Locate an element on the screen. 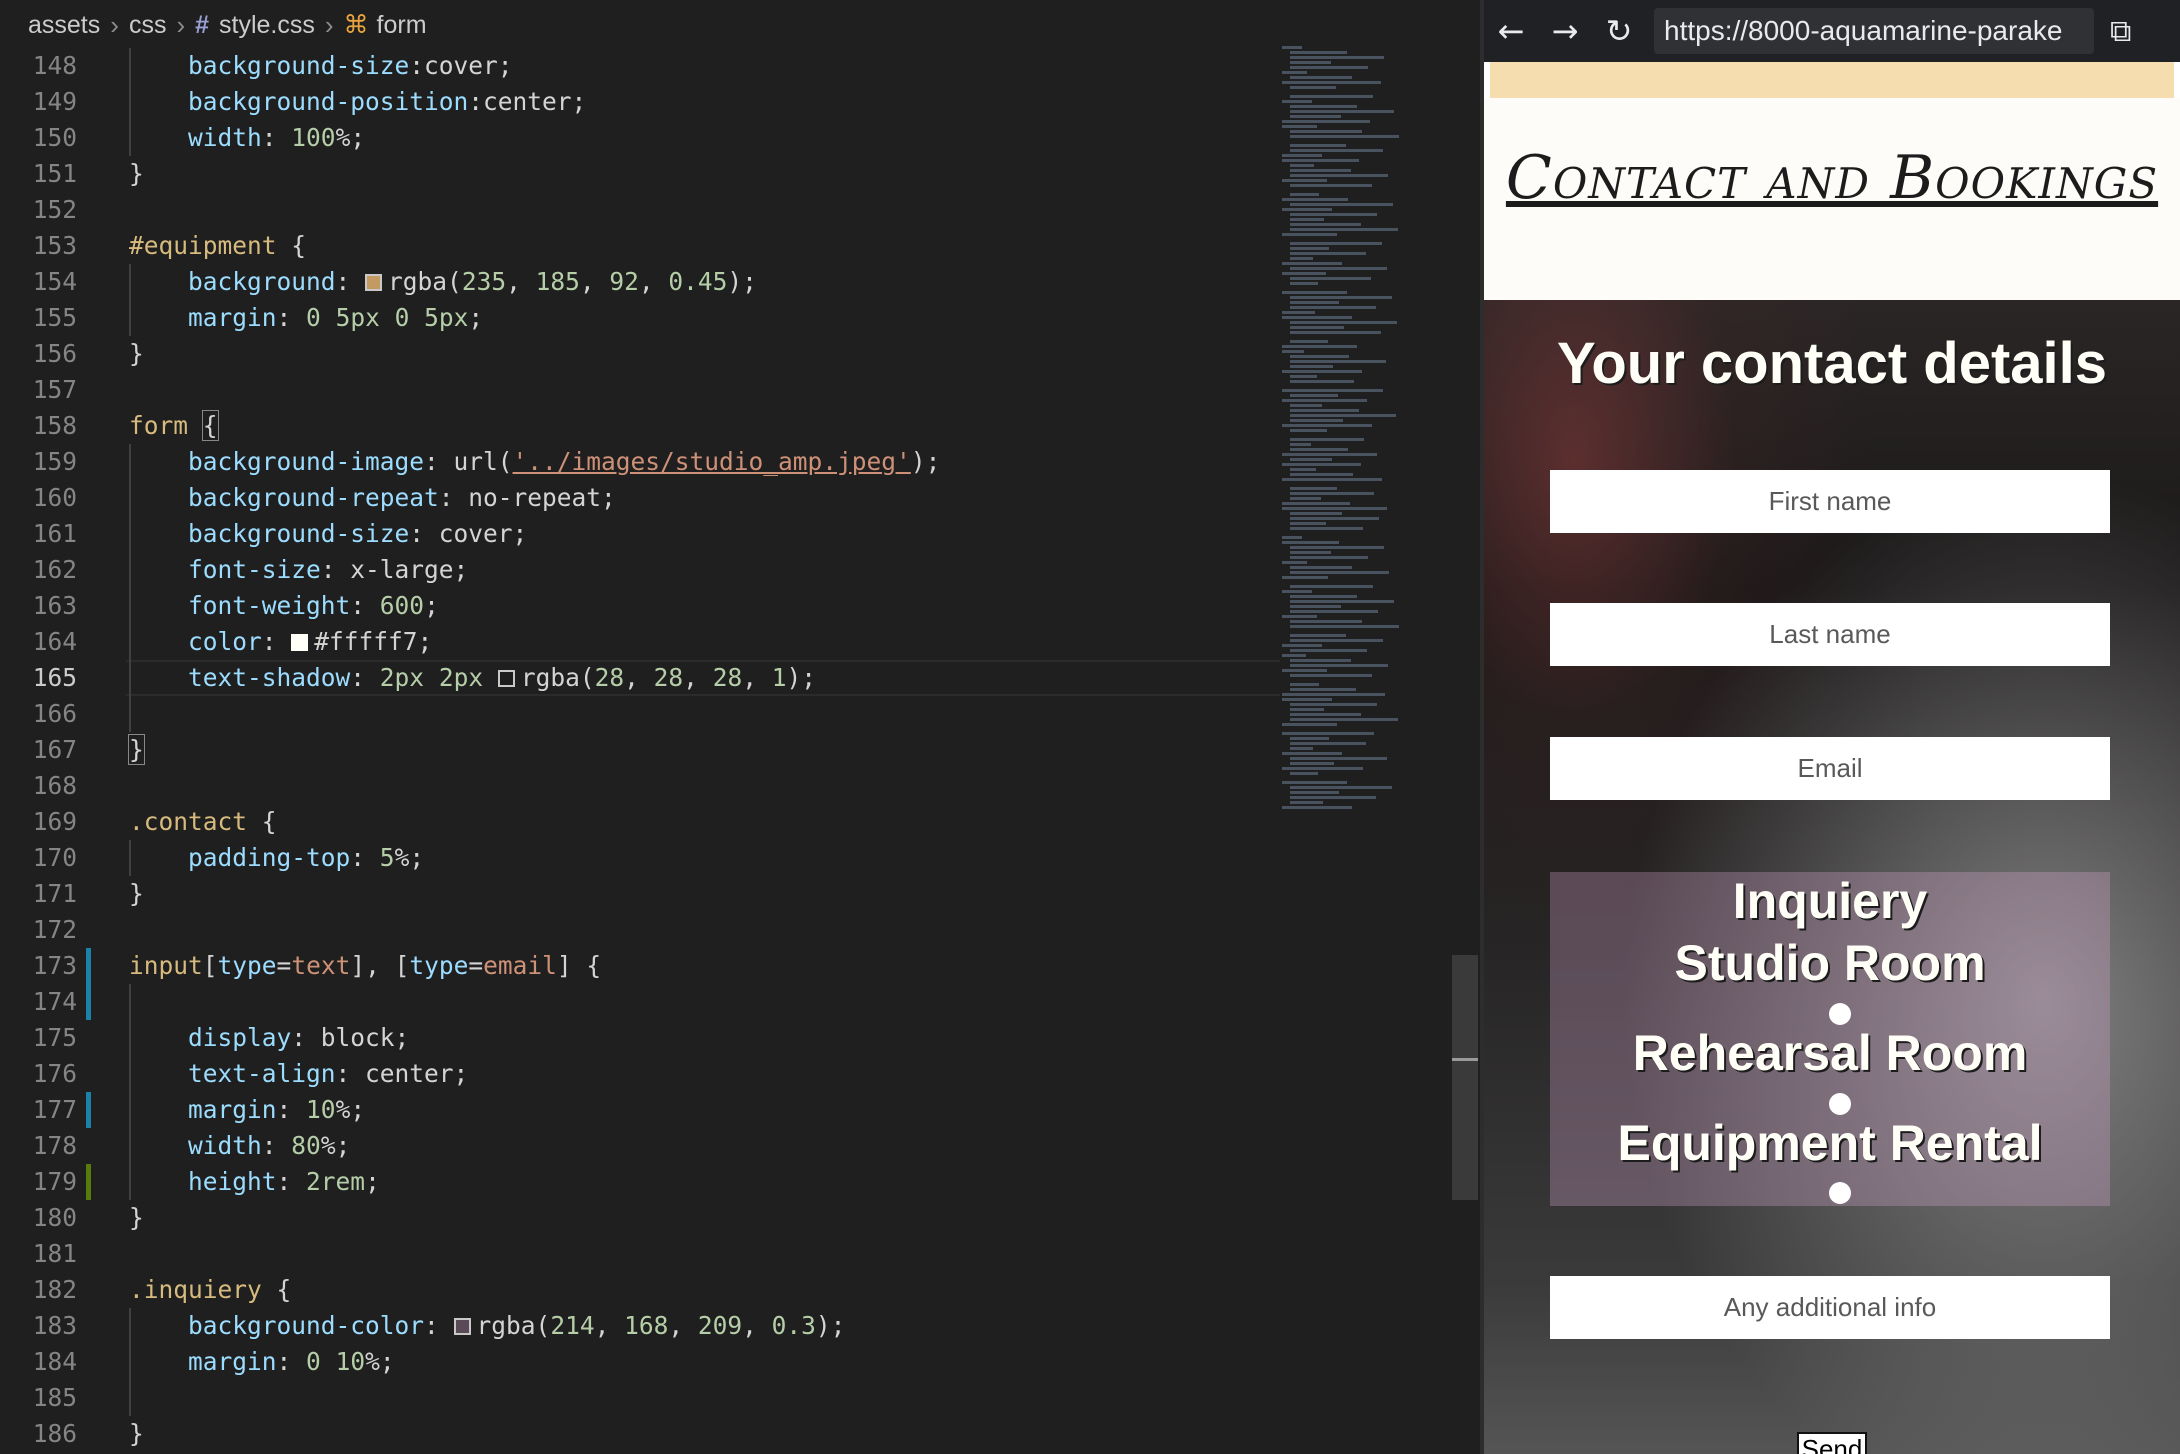 This screenshot has height=1454, width=2180. code-line: 163 font-weight: 600; is located at coordinates (640, 606).